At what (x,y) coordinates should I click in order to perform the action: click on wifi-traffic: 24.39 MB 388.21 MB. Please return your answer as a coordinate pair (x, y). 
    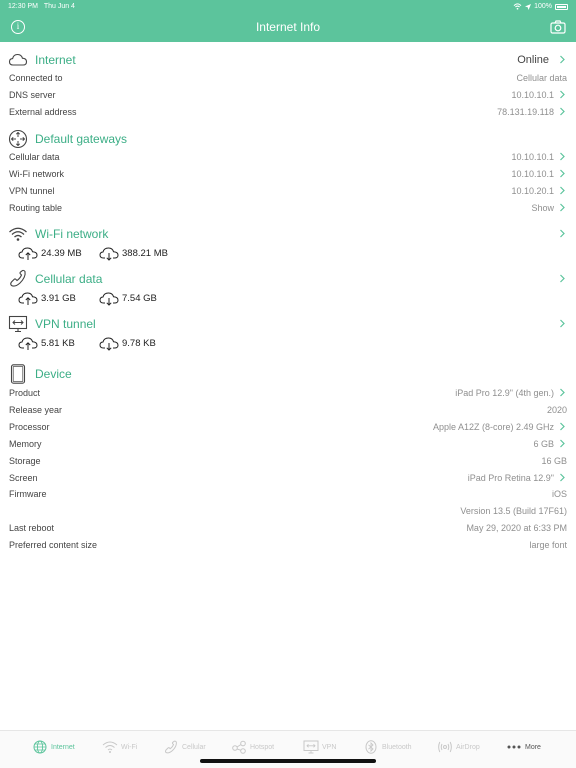
    Looking at the image, I should click on (288, 253).